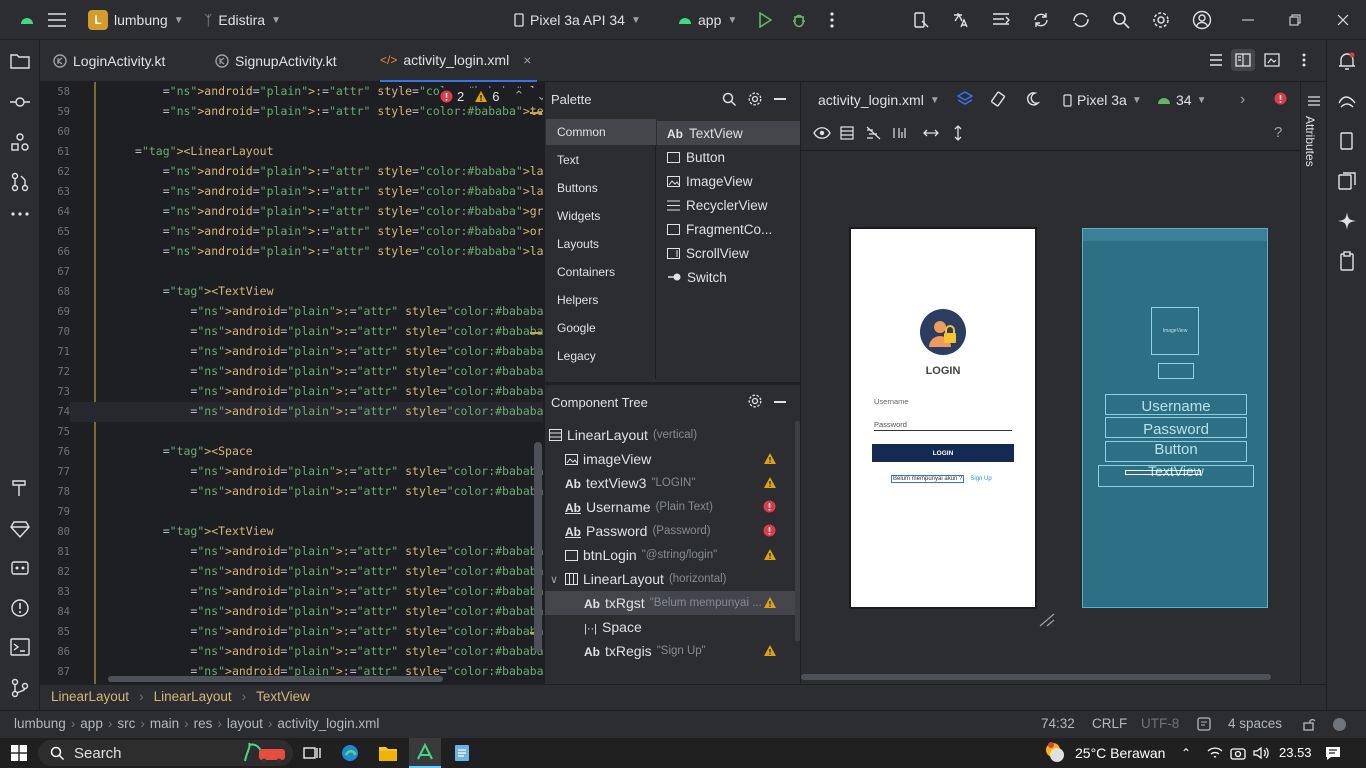 The height and width of the screenshot is (768, 1366). What do you see at coordinates (822, 133) in the screenshot?
I see `eye-icon` at bounding box center [822, 133].